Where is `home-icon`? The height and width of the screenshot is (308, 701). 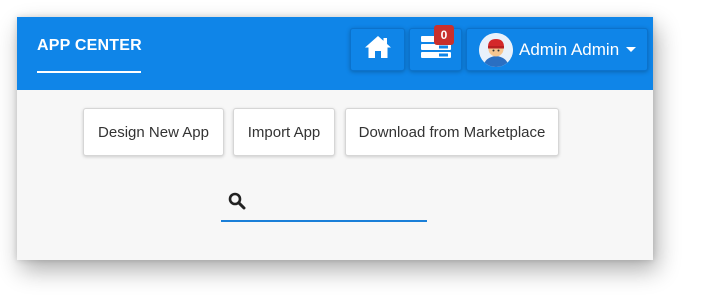 home-icon is located at coordinates (378, 49).